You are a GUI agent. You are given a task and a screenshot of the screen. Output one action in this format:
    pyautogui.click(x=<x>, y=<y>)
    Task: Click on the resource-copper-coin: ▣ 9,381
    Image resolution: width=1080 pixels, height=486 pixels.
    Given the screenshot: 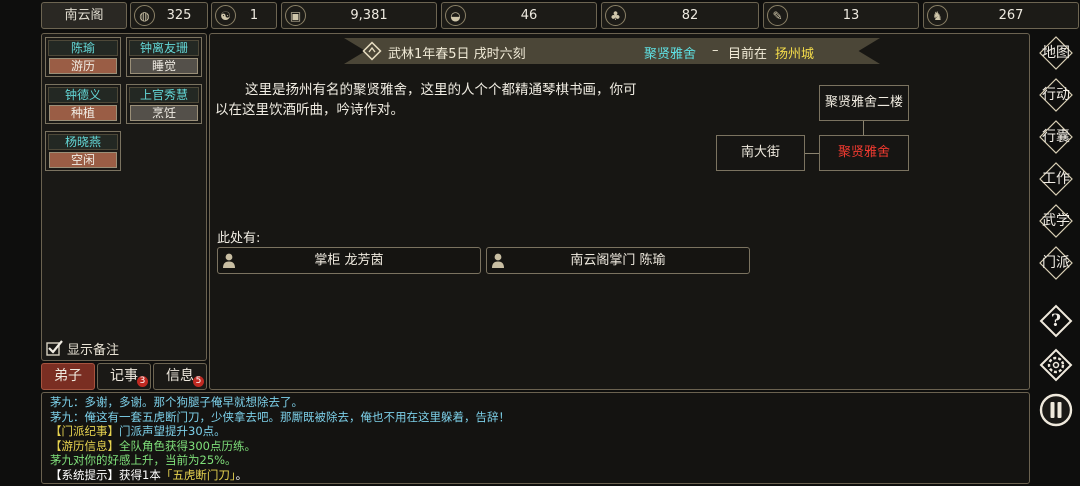 What is the action you would take?
    pyautogui.click(x=359, y=15)
    